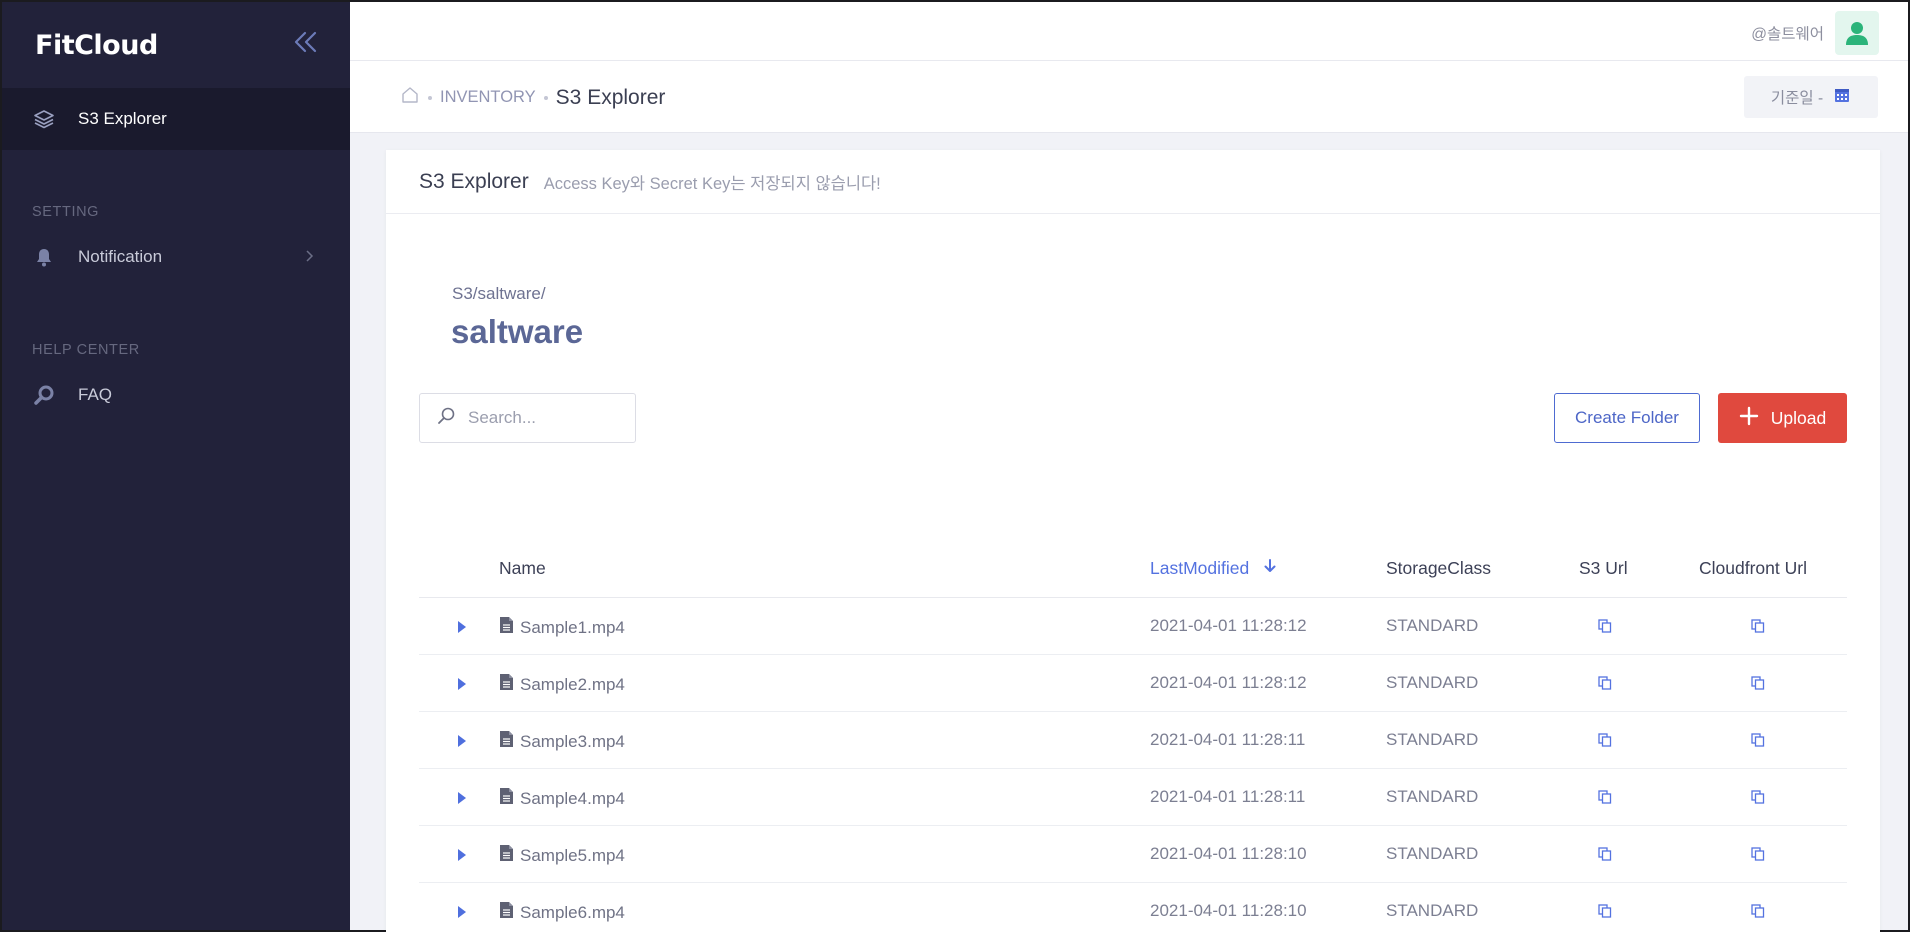 This screenshot has width=1910, height=932. Describe the element at coordinates (176, 45) in the screenshot. I see `brand: FitCloud` at that location.